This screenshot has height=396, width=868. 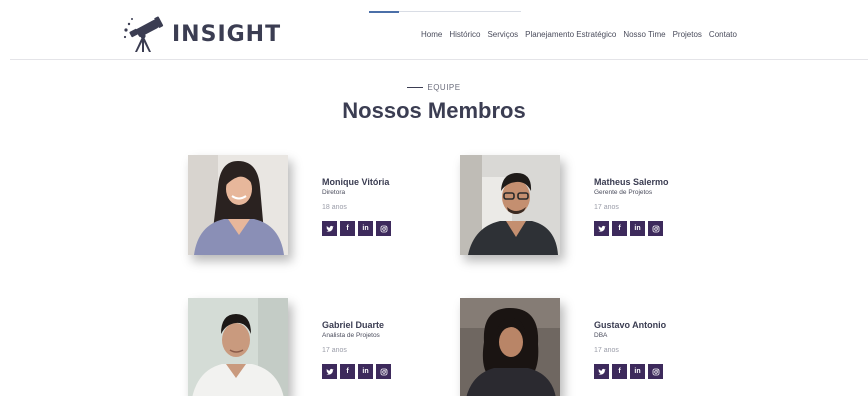 What do you see at coordinates (334, 192) in the screenshot?
I see `member-role: Diretora` at bounding box center [334, 192].